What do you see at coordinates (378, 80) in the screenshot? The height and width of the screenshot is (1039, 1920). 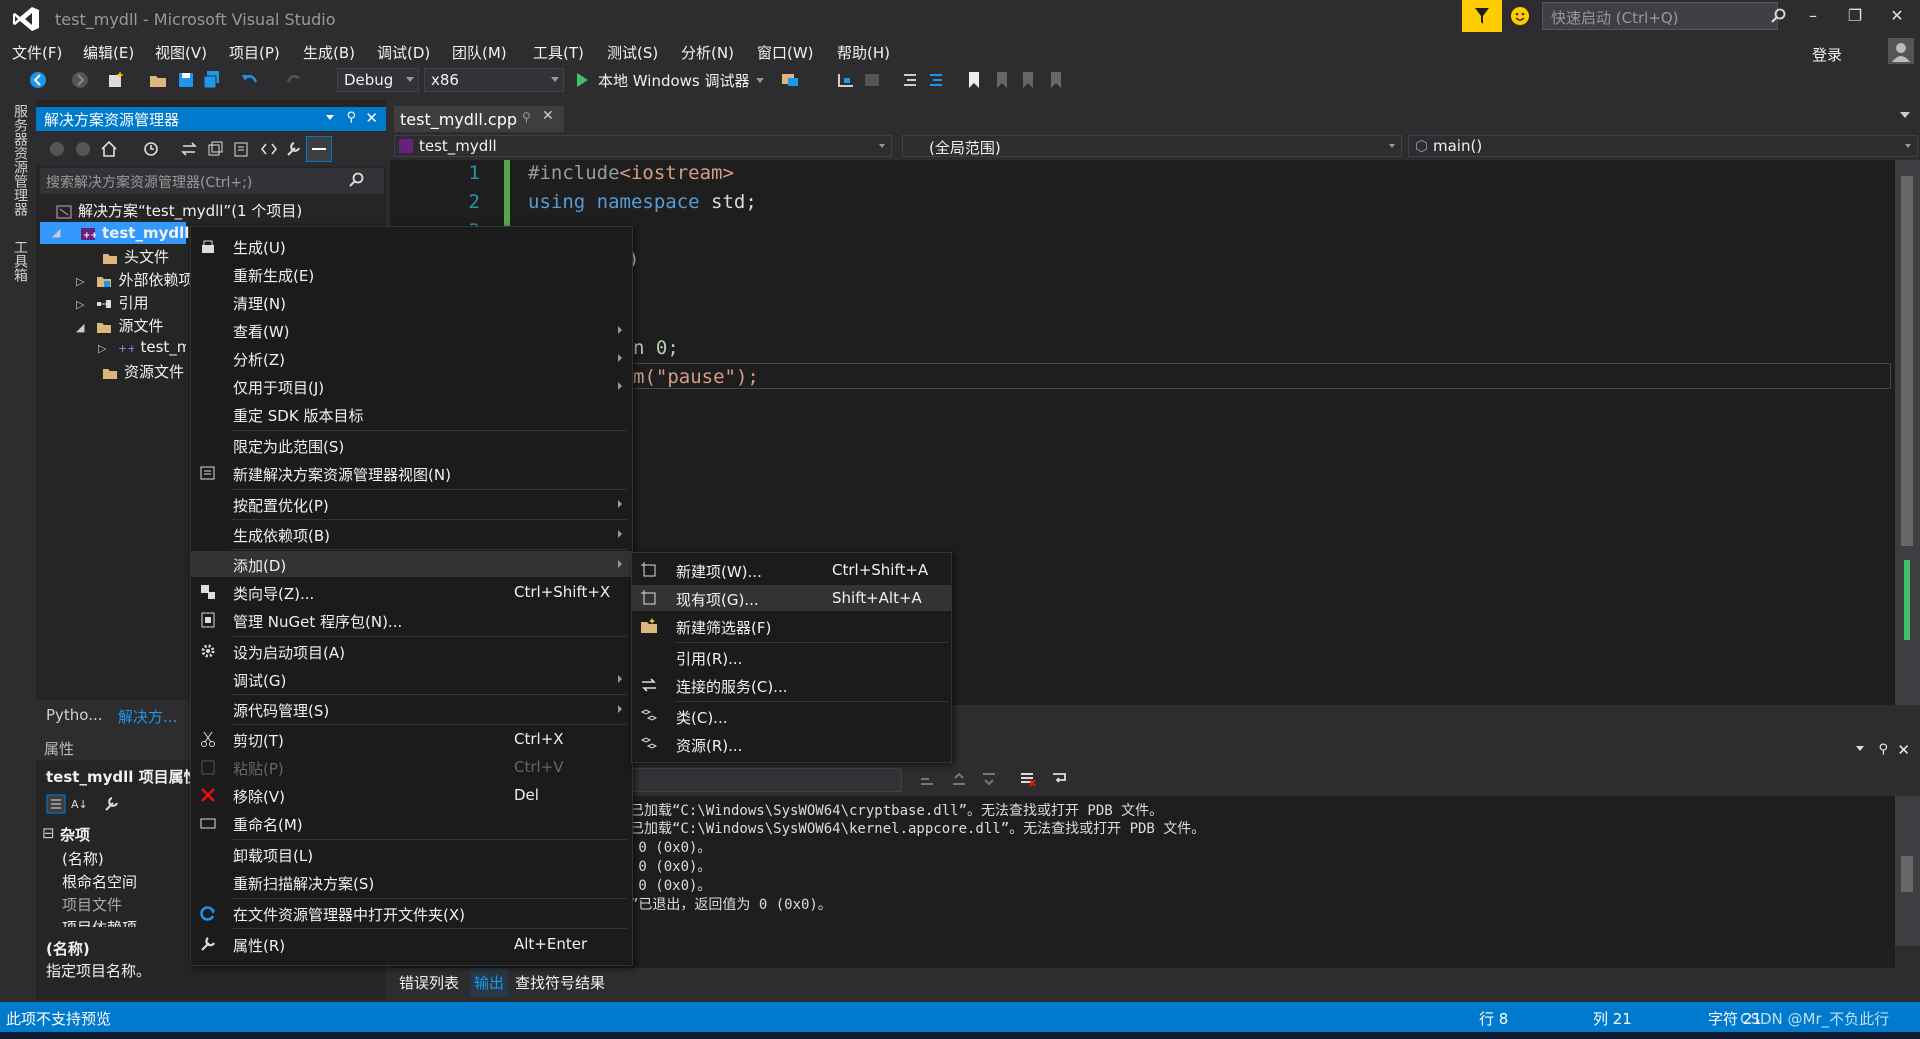 I see `solution-configuration-select: Debug` at bounding box center [378, 80].